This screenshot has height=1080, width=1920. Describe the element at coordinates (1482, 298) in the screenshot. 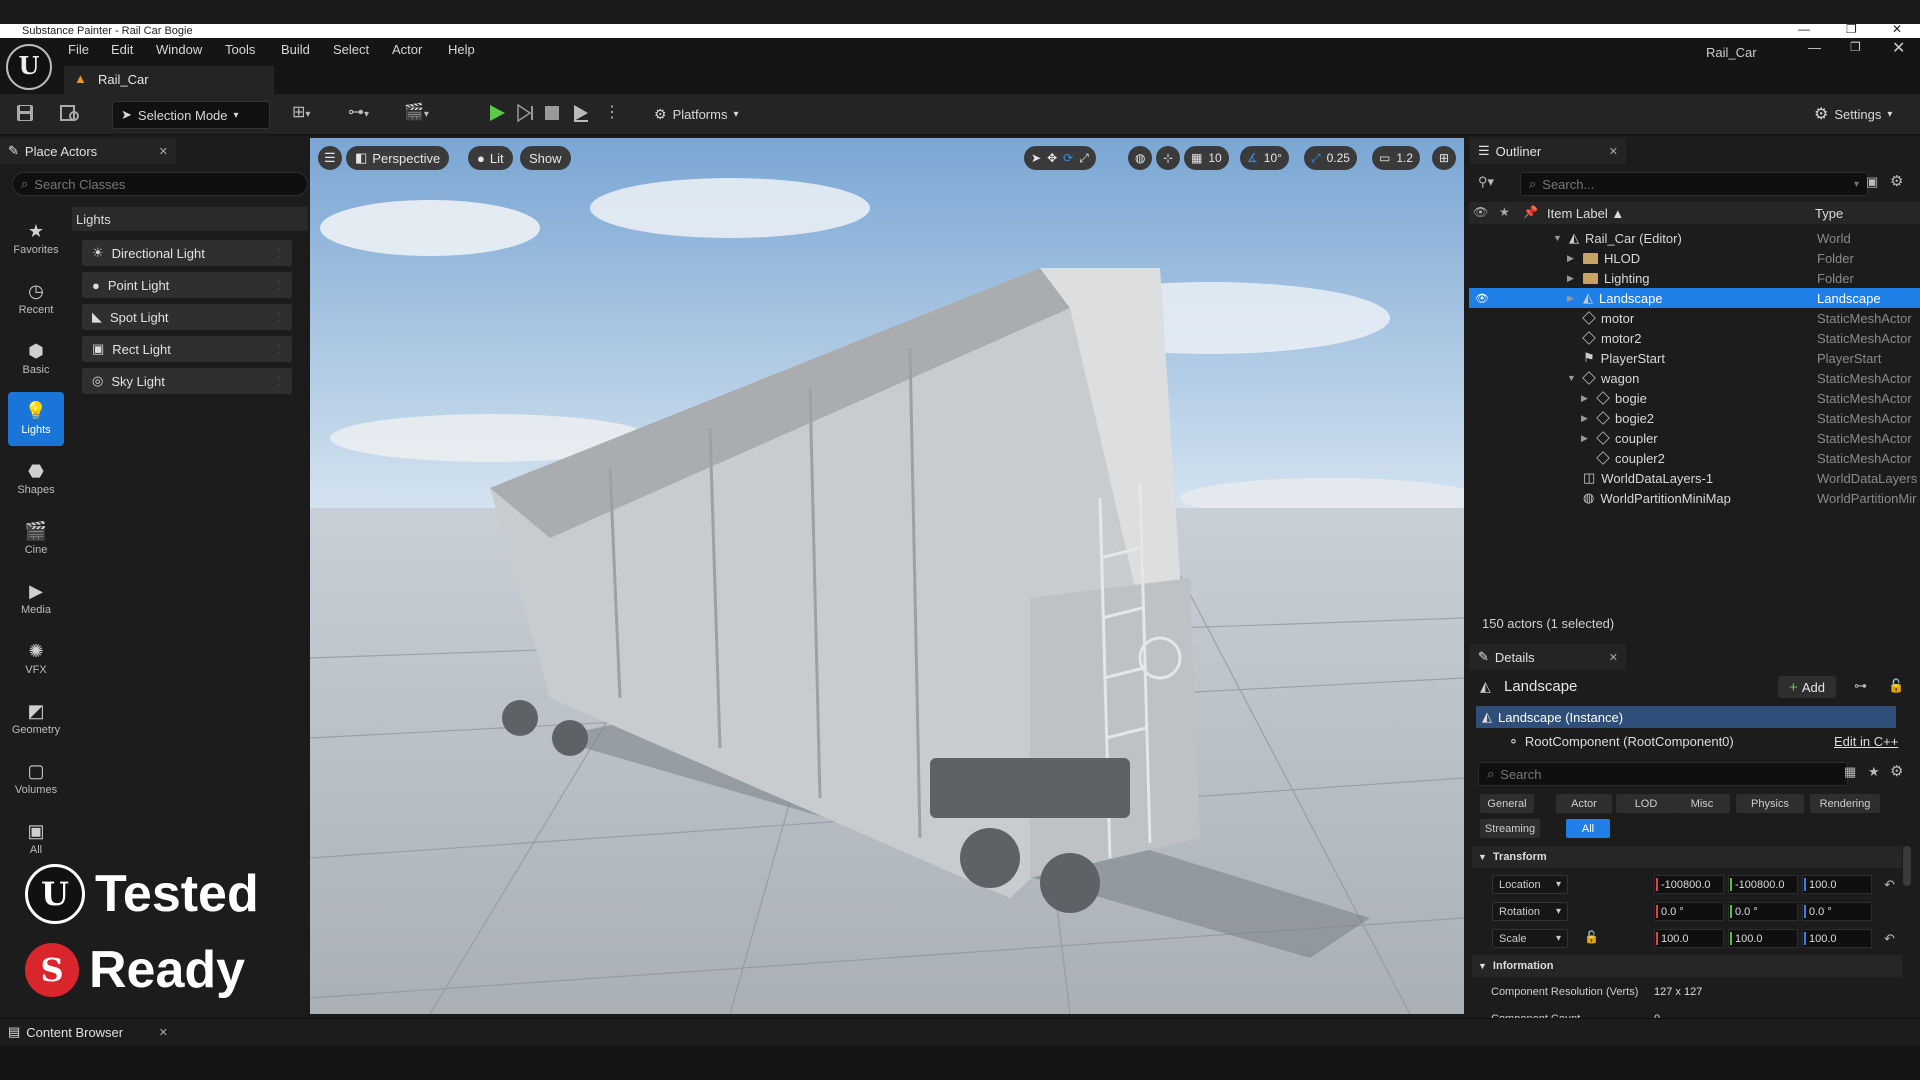

I see `visibility-icon: 👁` at that location.